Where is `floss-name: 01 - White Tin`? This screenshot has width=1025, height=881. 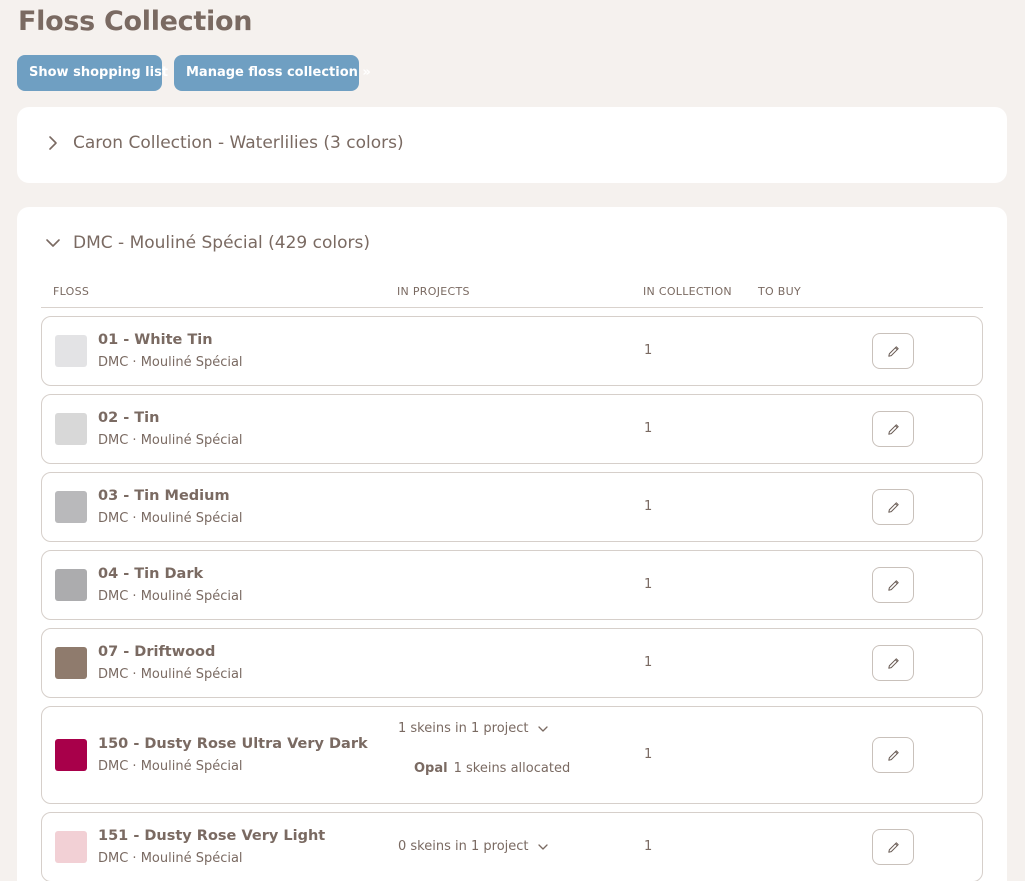 floss-name: 01 - White Tin is located at coordinates (155, 340).